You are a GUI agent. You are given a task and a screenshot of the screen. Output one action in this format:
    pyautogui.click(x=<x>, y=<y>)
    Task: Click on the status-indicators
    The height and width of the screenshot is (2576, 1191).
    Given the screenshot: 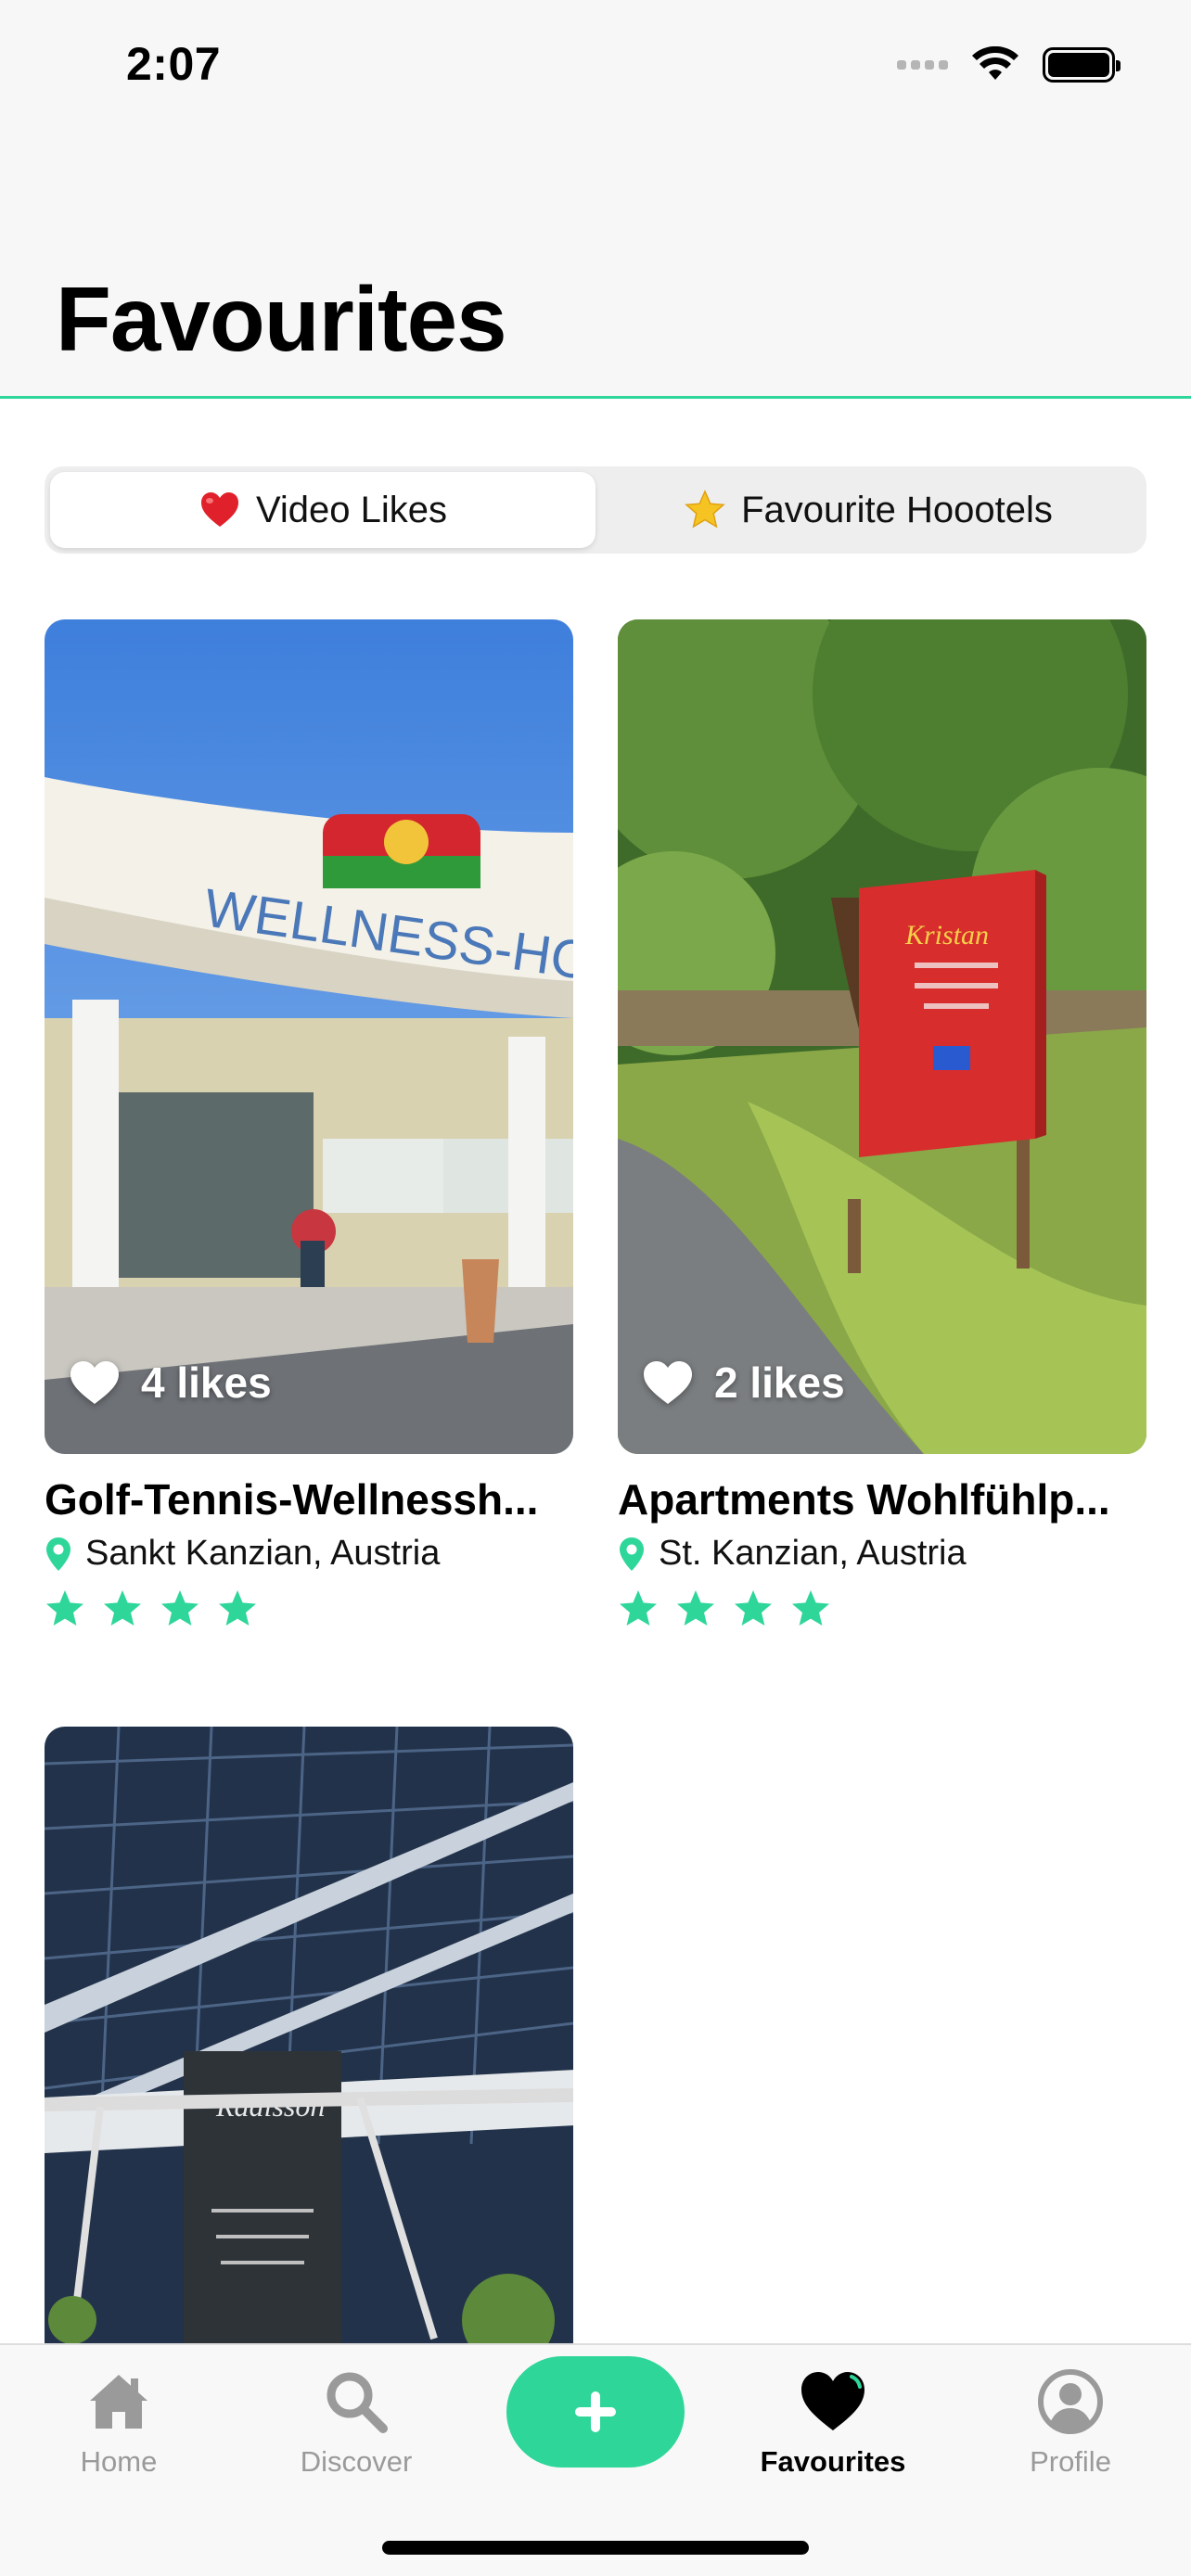 What is the action you would take?
    pyautogui.click(x=1009, y=64)
    